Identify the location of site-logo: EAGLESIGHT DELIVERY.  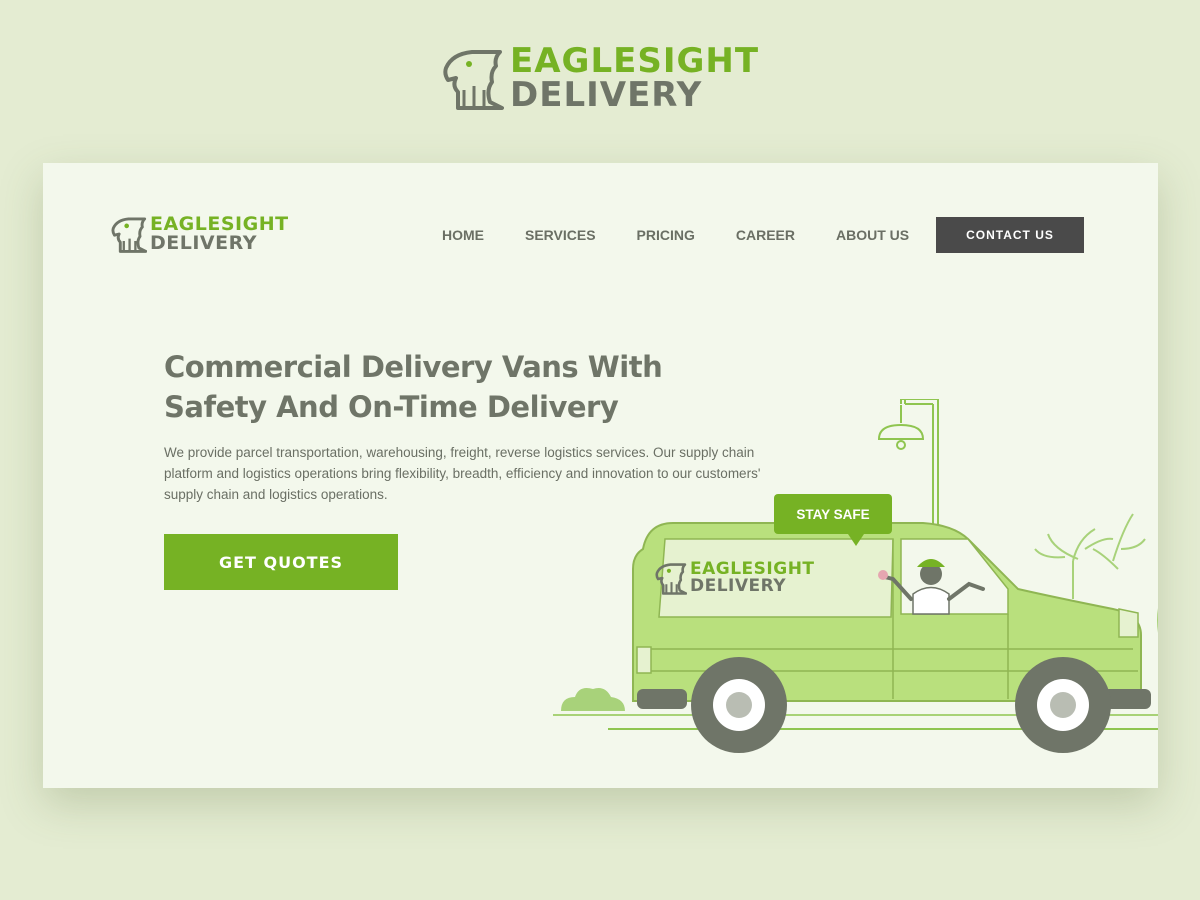
(600, 78).